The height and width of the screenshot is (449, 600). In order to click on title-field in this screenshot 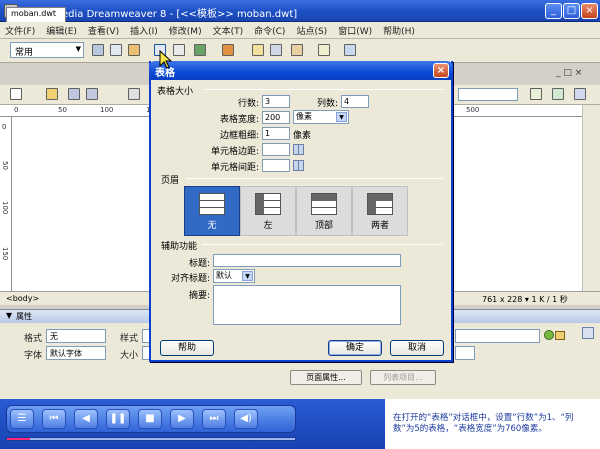, I will do `click(488, 94)`.